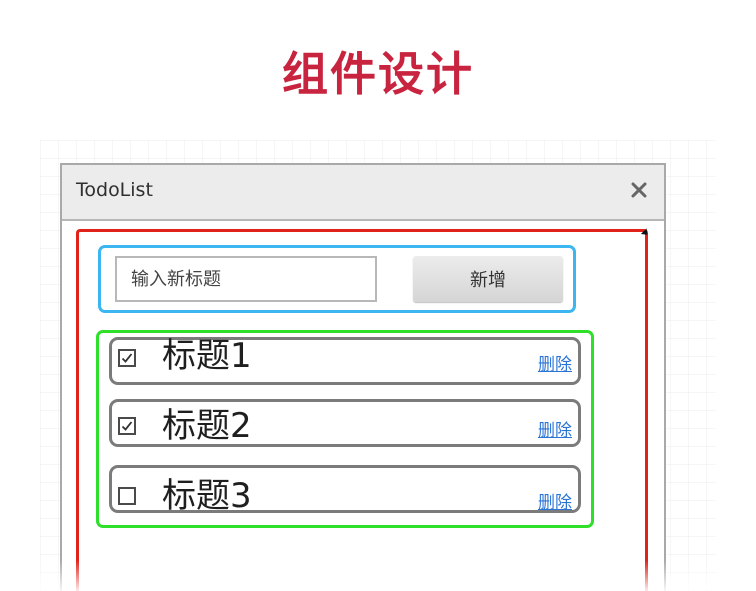  I want to click on todo-item-2: 标题2 删除, so click(345, 423).